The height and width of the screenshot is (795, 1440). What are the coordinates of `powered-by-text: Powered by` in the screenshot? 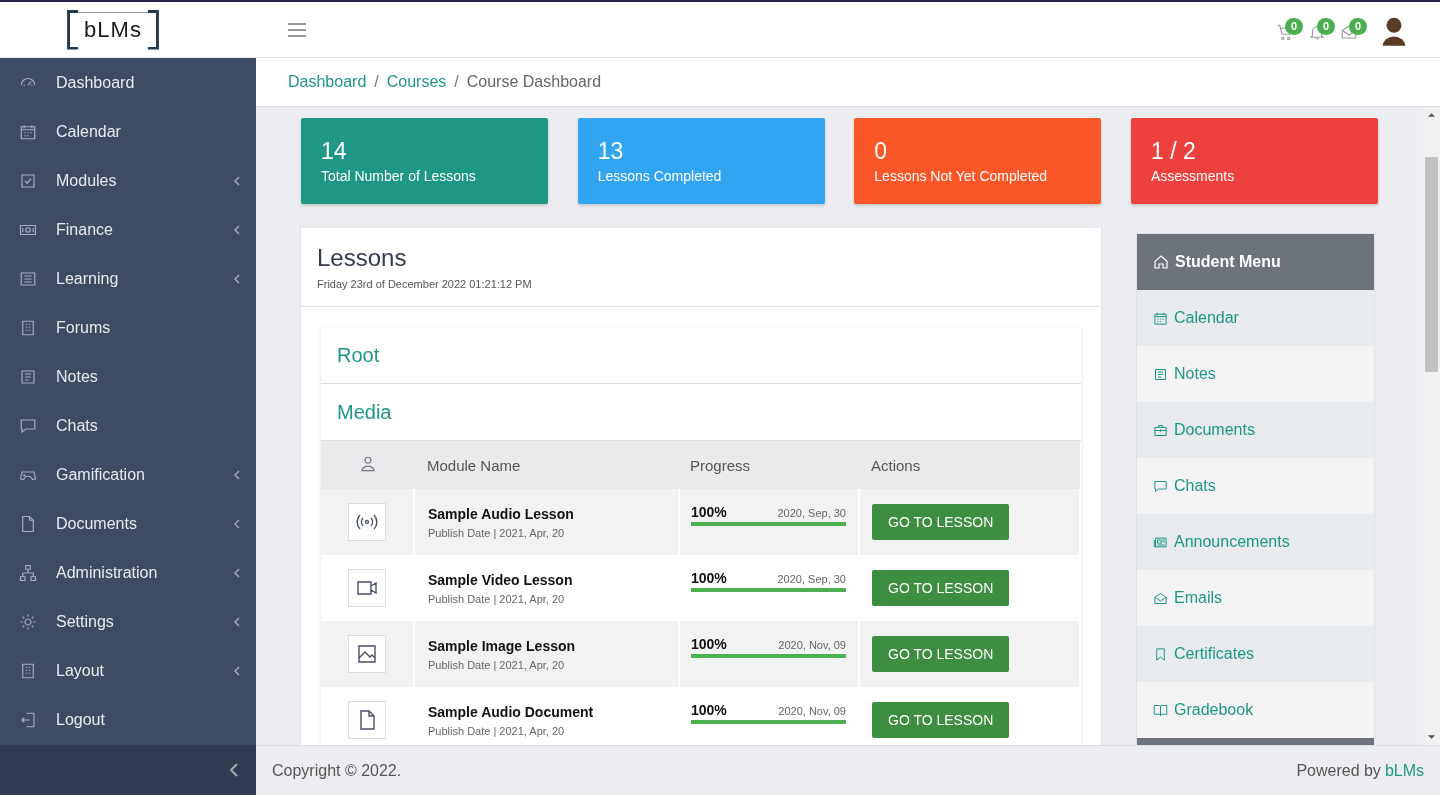 It's located at (1338, 770).